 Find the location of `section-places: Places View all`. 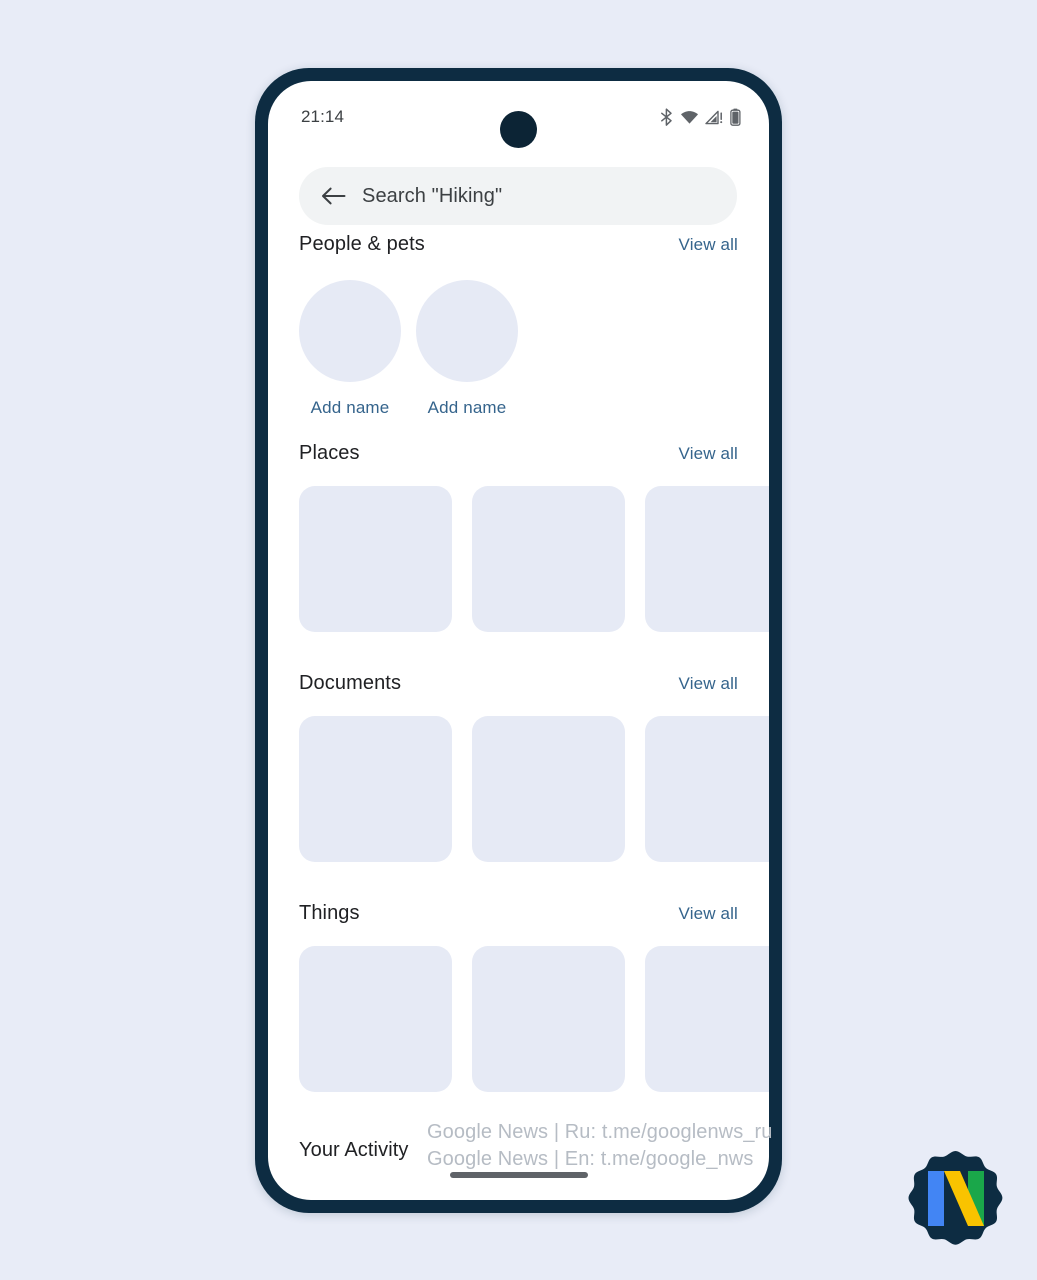

section-places: Places View all is located at coordinates (518, 537).